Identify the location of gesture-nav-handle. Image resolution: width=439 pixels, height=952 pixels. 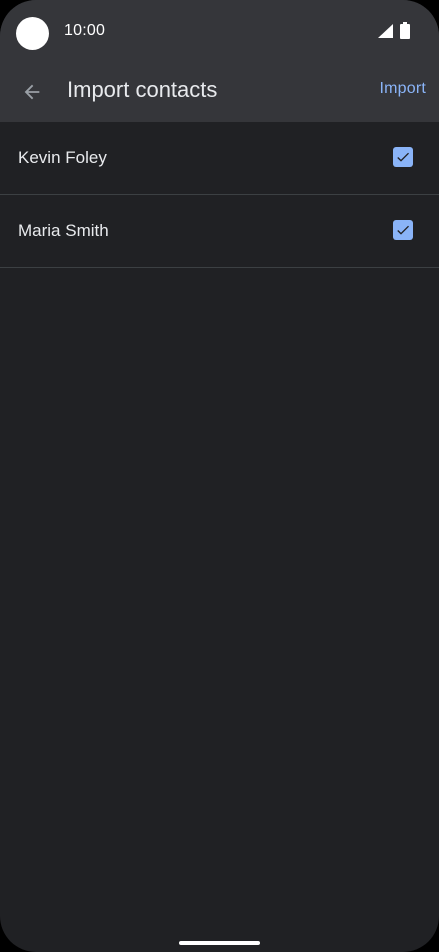
(219, 943).